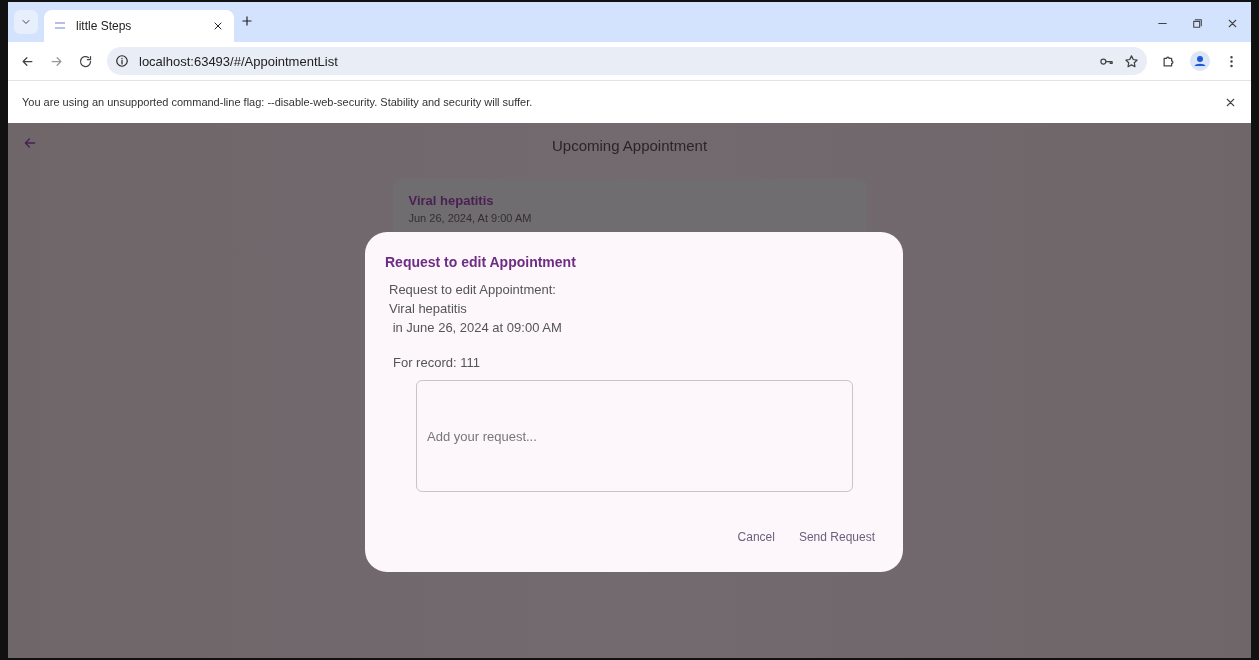 Image resolution: width=1259 pixels, height=660 pixels. What do you see at coordinates (437, 362) in the screenshot?
I see `record-label: For record: 111` at bounding box center [437, 362].